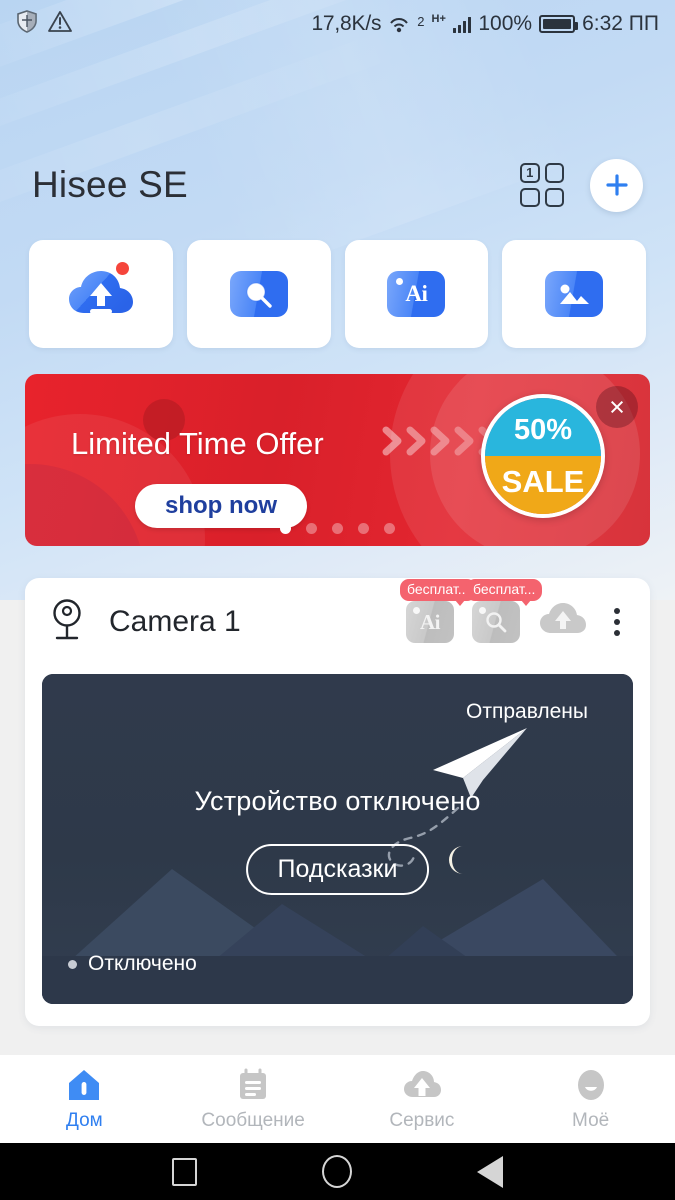  Describe the element at coordinates (430, 621) in the screenshot. I see `ai-tool-label: Ai` at that location.